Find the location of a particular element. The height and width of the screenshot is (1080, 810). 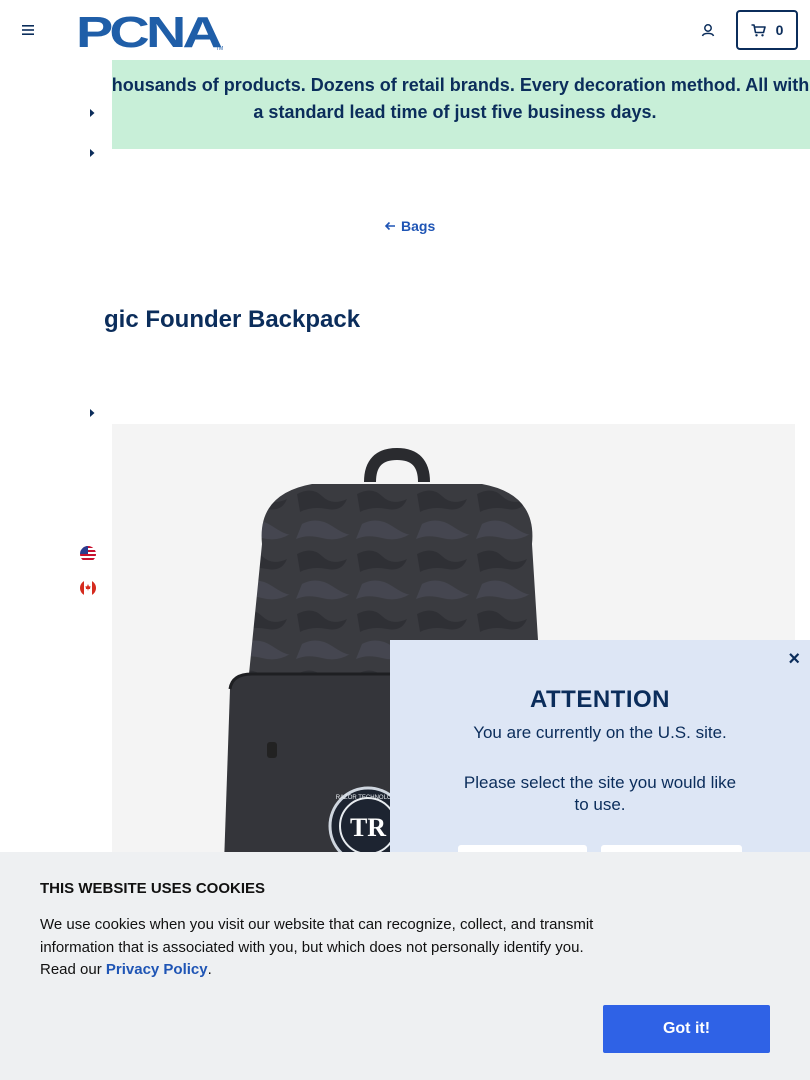

privacy-policy-link: Privacy Policy is located at coordinates (157, 969).